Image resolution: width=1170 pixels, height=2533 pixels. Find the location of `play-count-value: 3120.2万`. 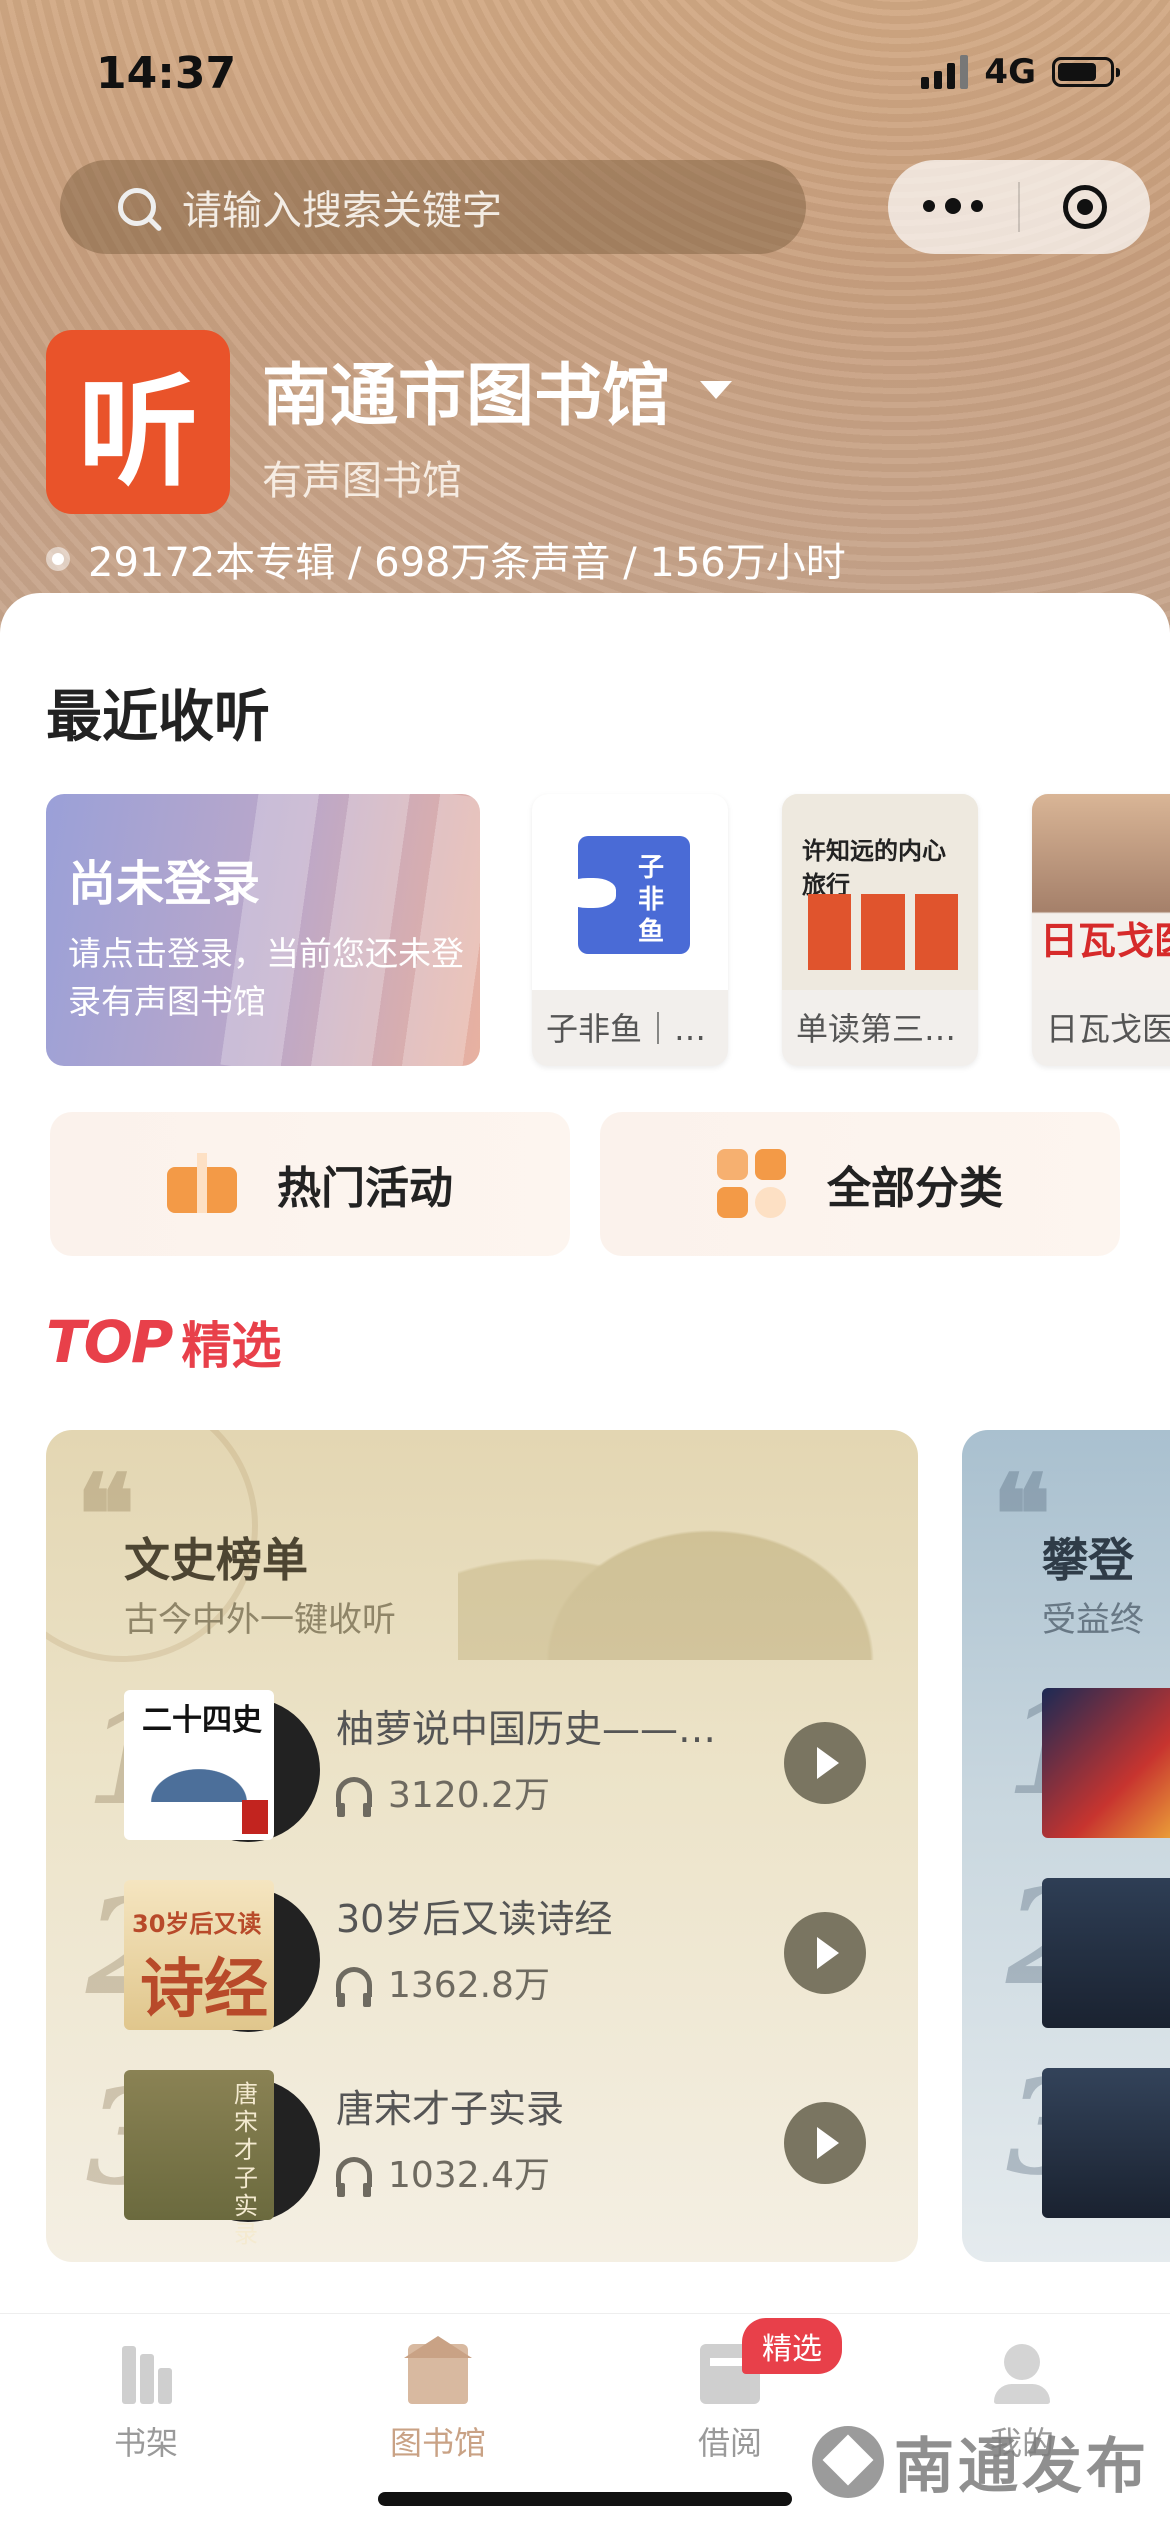

play-count-value: 3120.2万 is located at coordinates (469, 1795).